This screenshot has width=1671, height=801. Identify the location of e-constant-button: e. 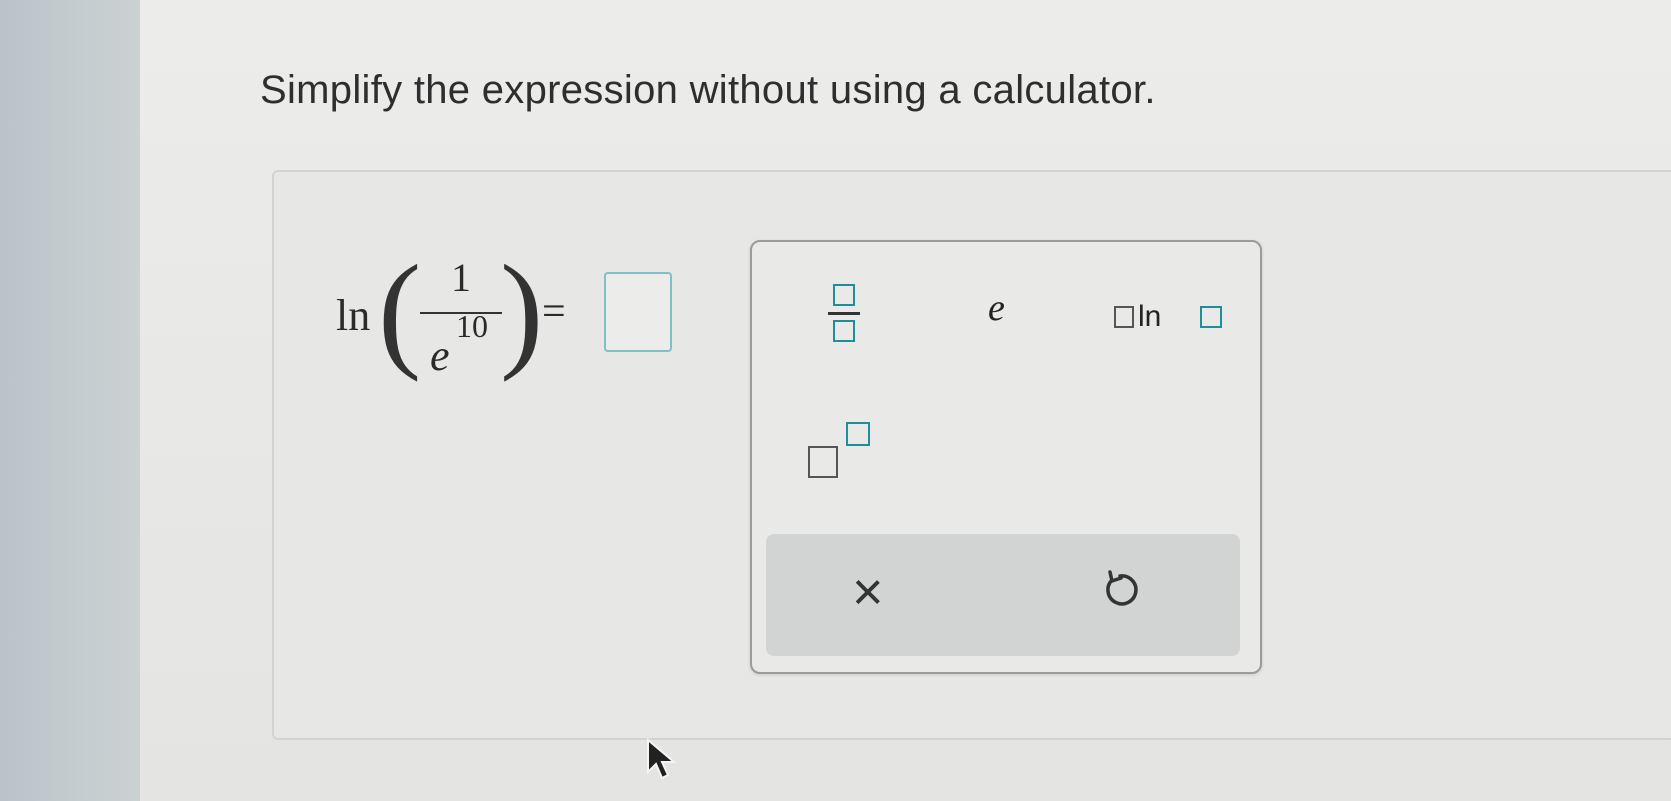
(996, 308).